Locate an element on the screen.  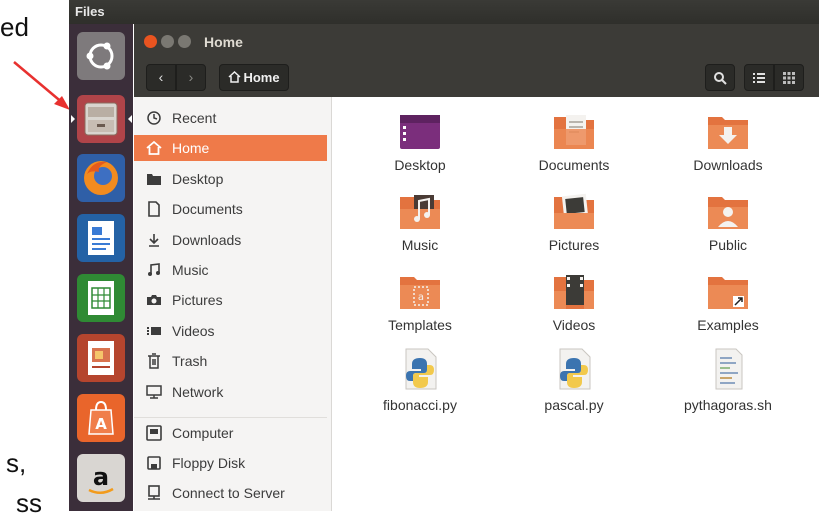
sidebar-item-connect-to-server: Connect to Server is located at coordinates (230, 493).